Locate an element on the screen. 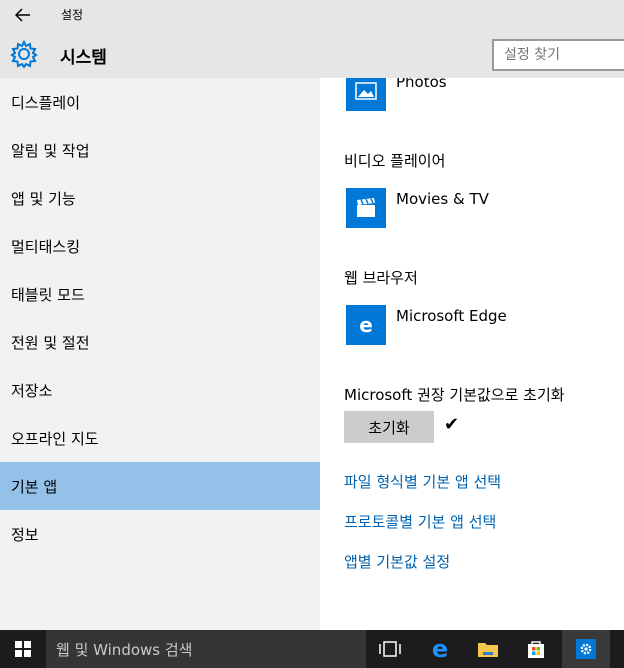 The width and height of the screenshot is (624, 668). taskbar: 웹 및 Windows 검색 e is located at coordinates (312, 649).